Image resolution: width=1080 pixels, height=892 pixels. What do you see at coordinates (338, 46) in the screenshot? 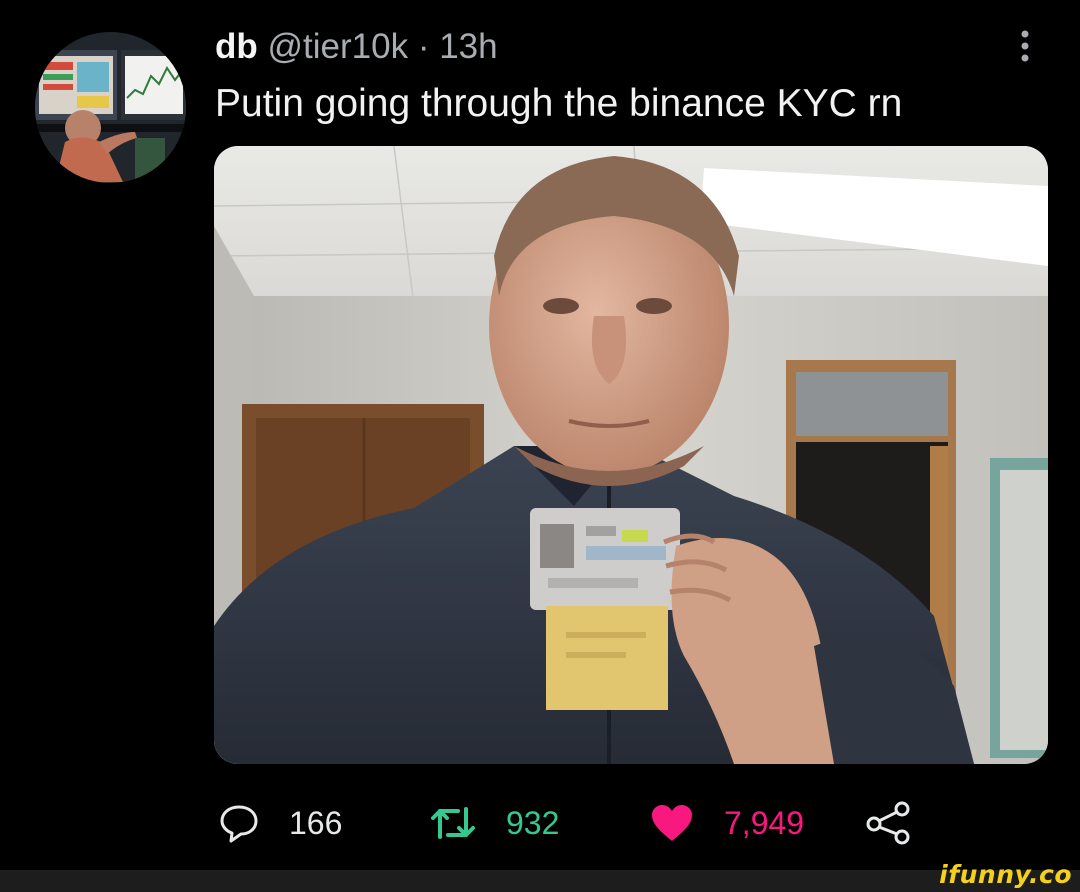
I see `user-handle: @tier10k` at bounding box center [338, 46].